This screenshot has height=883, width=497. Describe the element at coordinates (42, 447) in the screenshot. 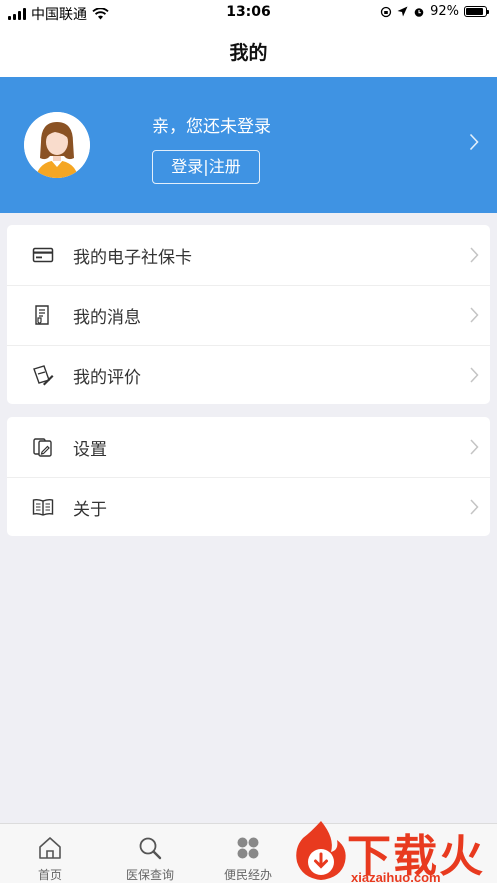

I see `settings-icon` at that location.